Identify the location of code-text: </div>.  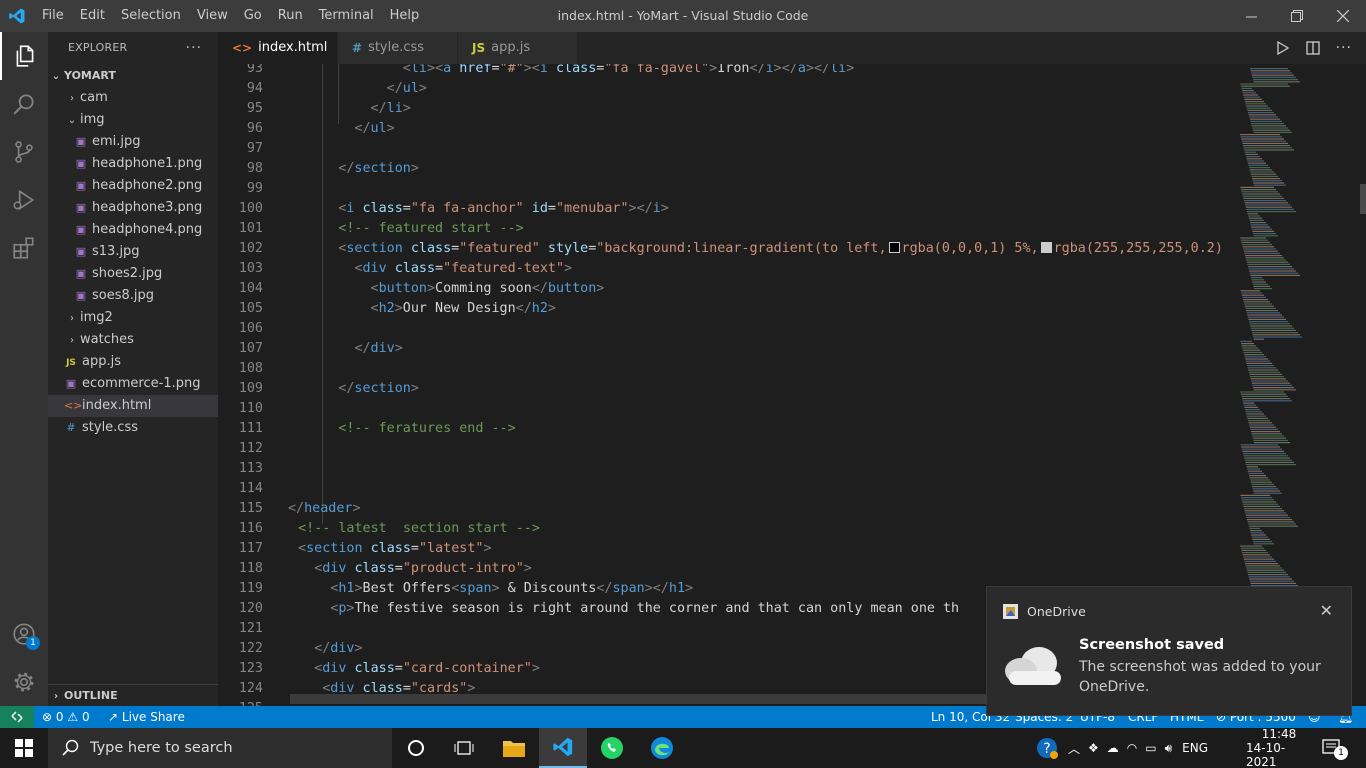
(338, 648).